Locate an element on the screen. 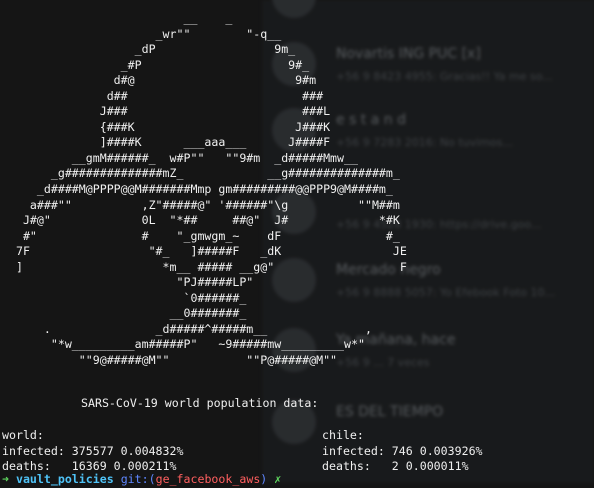  chile-infected-line: infected: 746 0.003926% is located at coordinates (402, 451).